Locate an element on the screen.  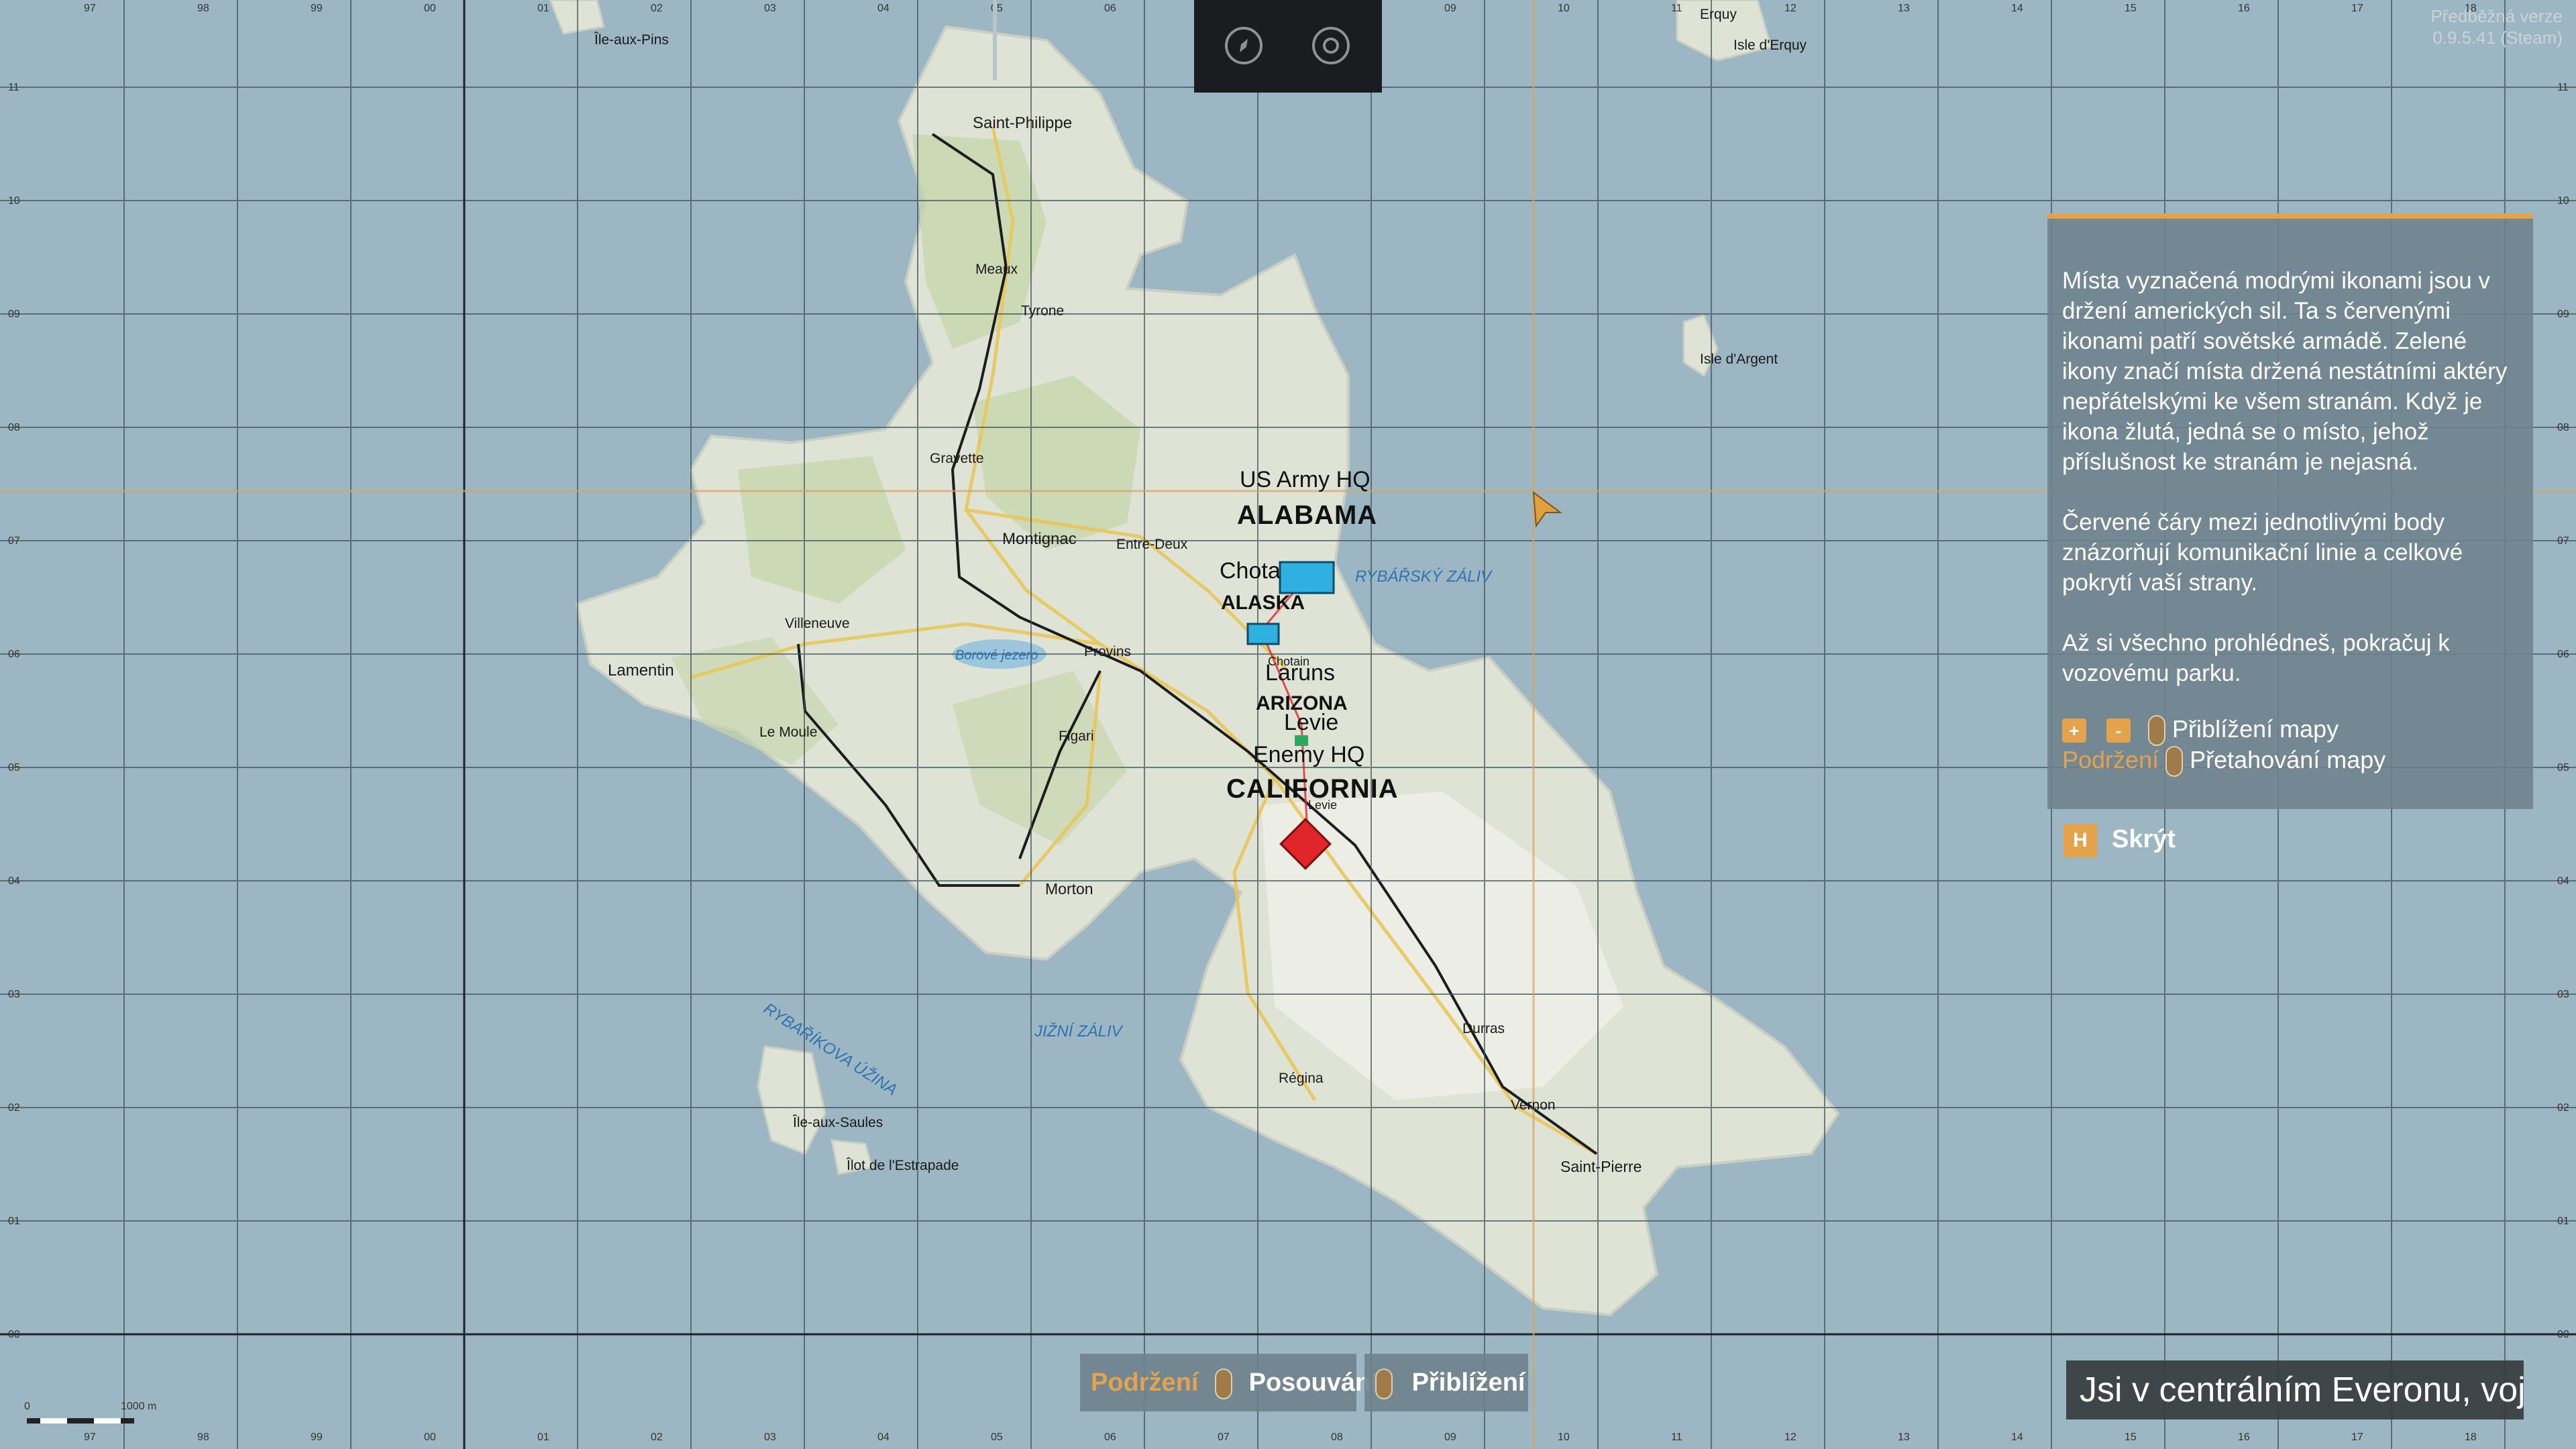
town-erquy: Erquy is located at coordinates (1718, 14).